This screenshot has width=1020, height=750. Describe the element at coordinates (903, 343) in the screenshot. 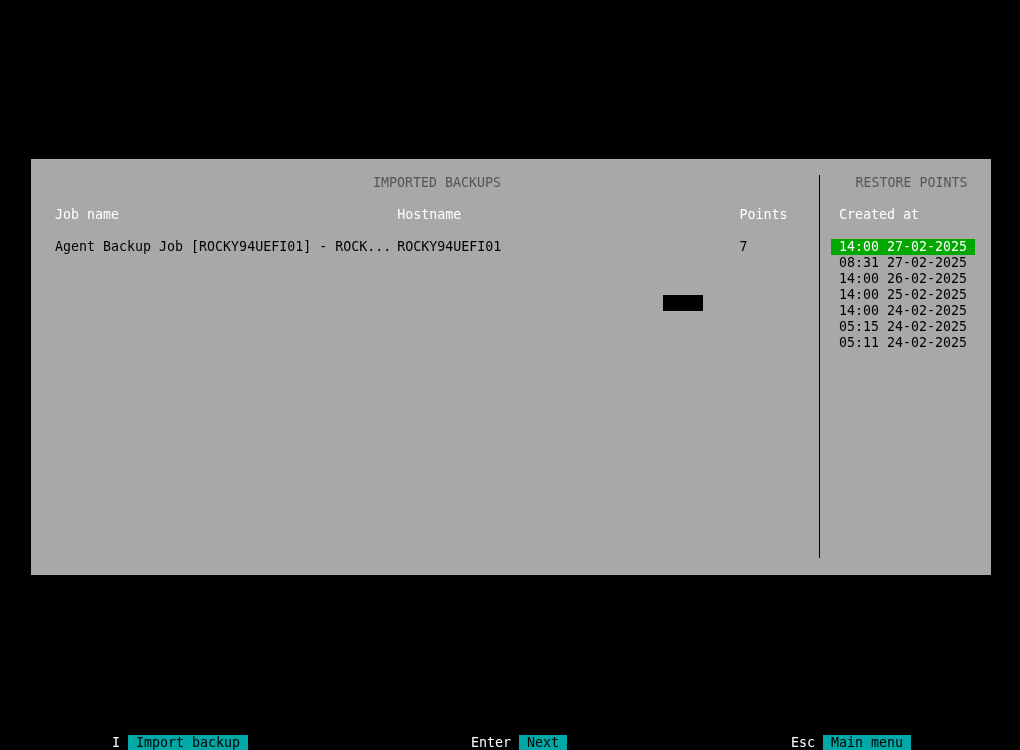

I see `restore-point-item: 05:11 24-02-2025` at that location.